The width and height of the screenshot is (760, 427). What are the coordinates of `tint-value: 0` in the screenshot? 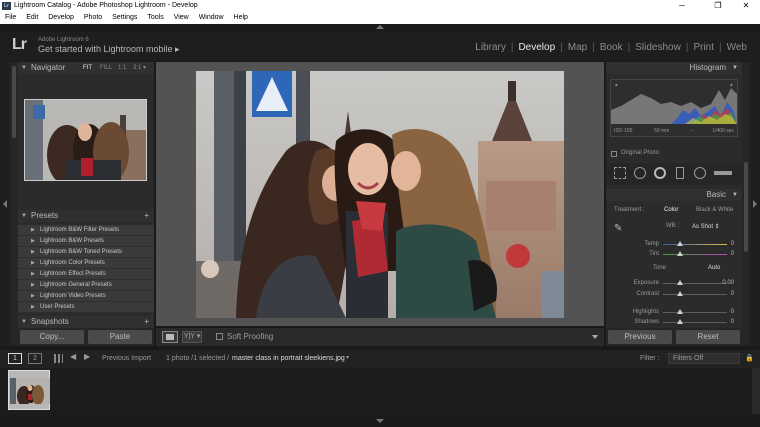 It's located at (732, 254).